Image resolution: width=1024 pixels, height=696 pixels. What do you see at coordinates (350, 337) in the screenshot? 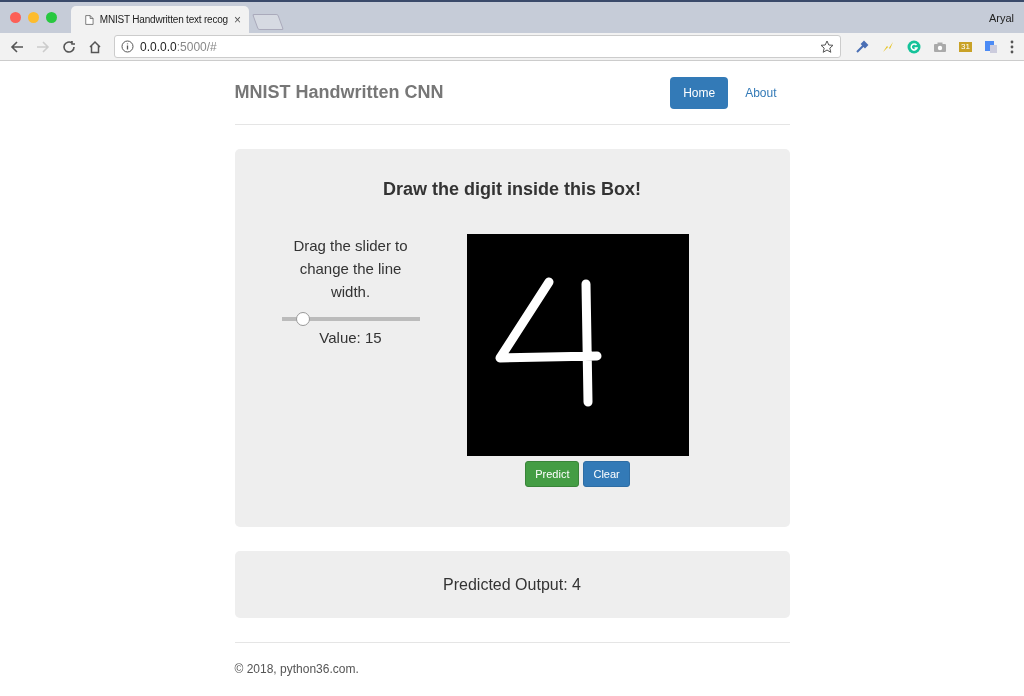
I see `slider-value: Value: 15` at bounding box center [350, 337].